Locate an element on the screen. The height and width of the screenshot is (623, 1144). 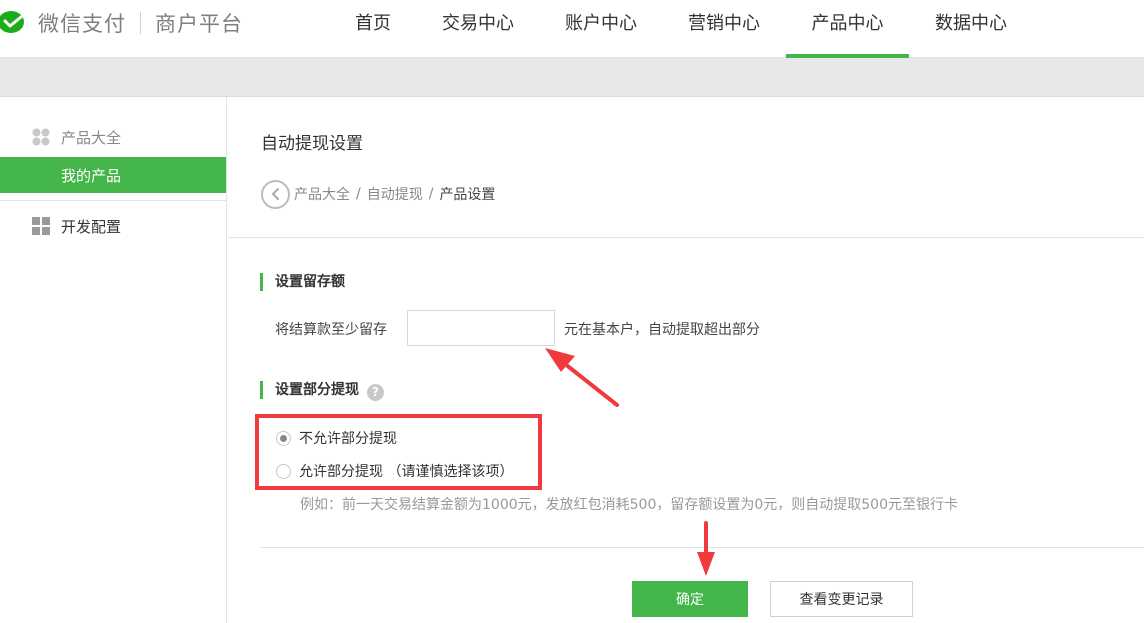
page-title: 自动提现设置 is located at coordinates (312, 144).